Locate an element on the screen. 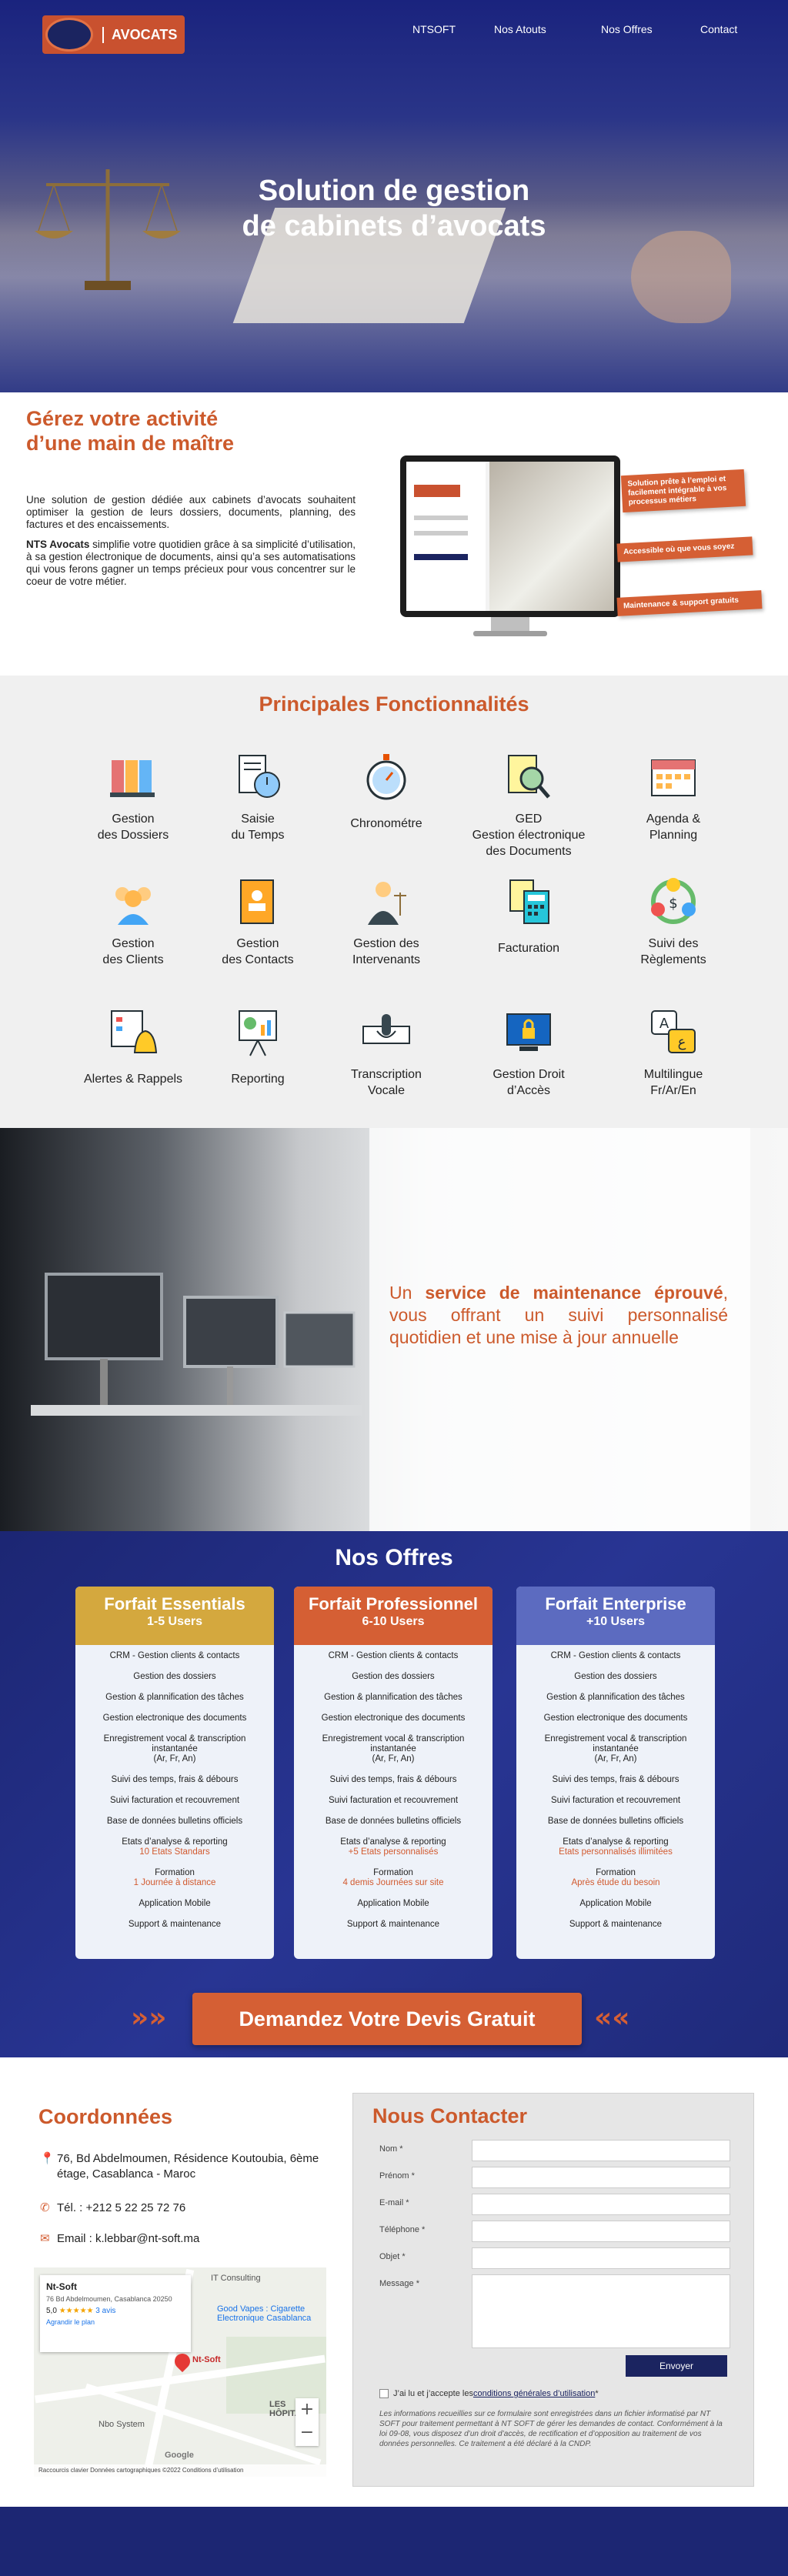 Image resolution: width=788 pixels, height=2576 pixels. prenom-input is located at coordinates (601, 2177).